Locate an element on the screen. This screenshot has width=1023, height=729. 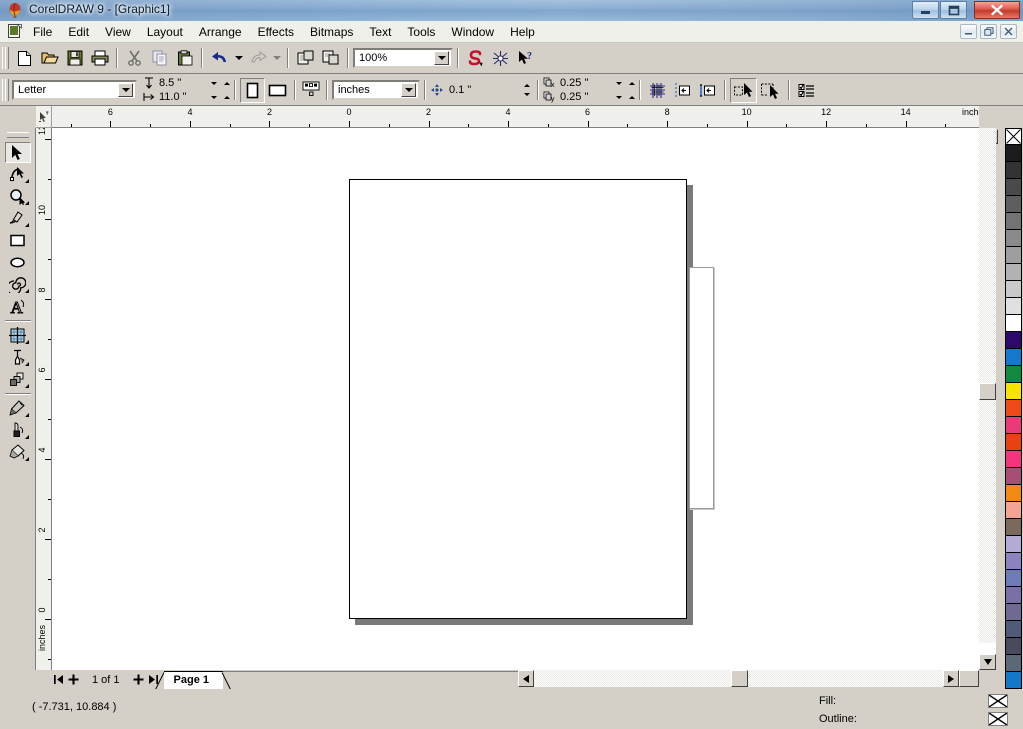
cut-button is located at coordinates (134, 58).